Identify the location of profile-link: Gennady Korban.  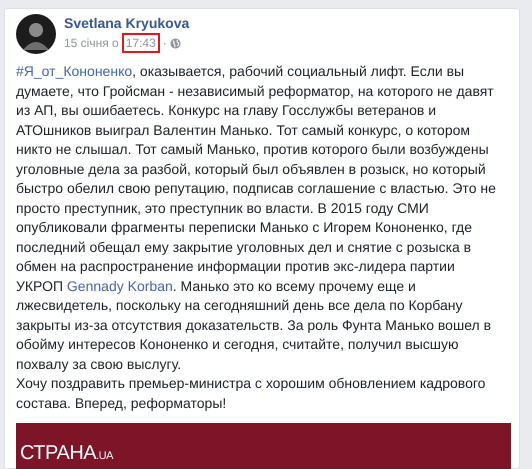
(119, 286).